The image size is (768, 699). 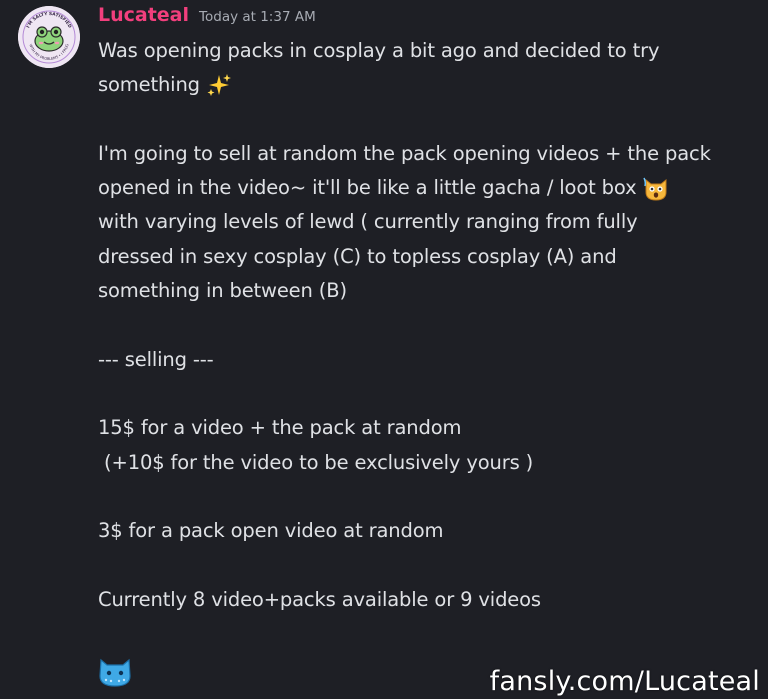 What do you see at coordinates (115, 672) in the screenshot?
I see `blue-cat-blob-icon` at bounding box center [115, 672].